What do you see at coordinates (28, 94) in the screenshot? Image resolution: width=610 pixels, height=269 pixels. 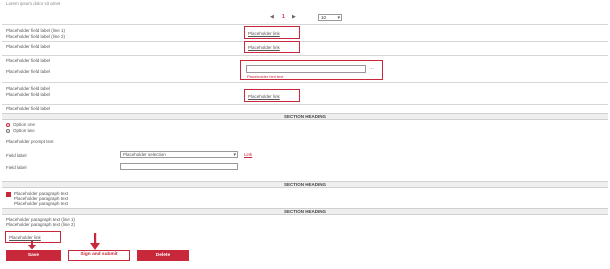 I see `row5-label-2: Placeholder field label` at bounding box center [28, 94].